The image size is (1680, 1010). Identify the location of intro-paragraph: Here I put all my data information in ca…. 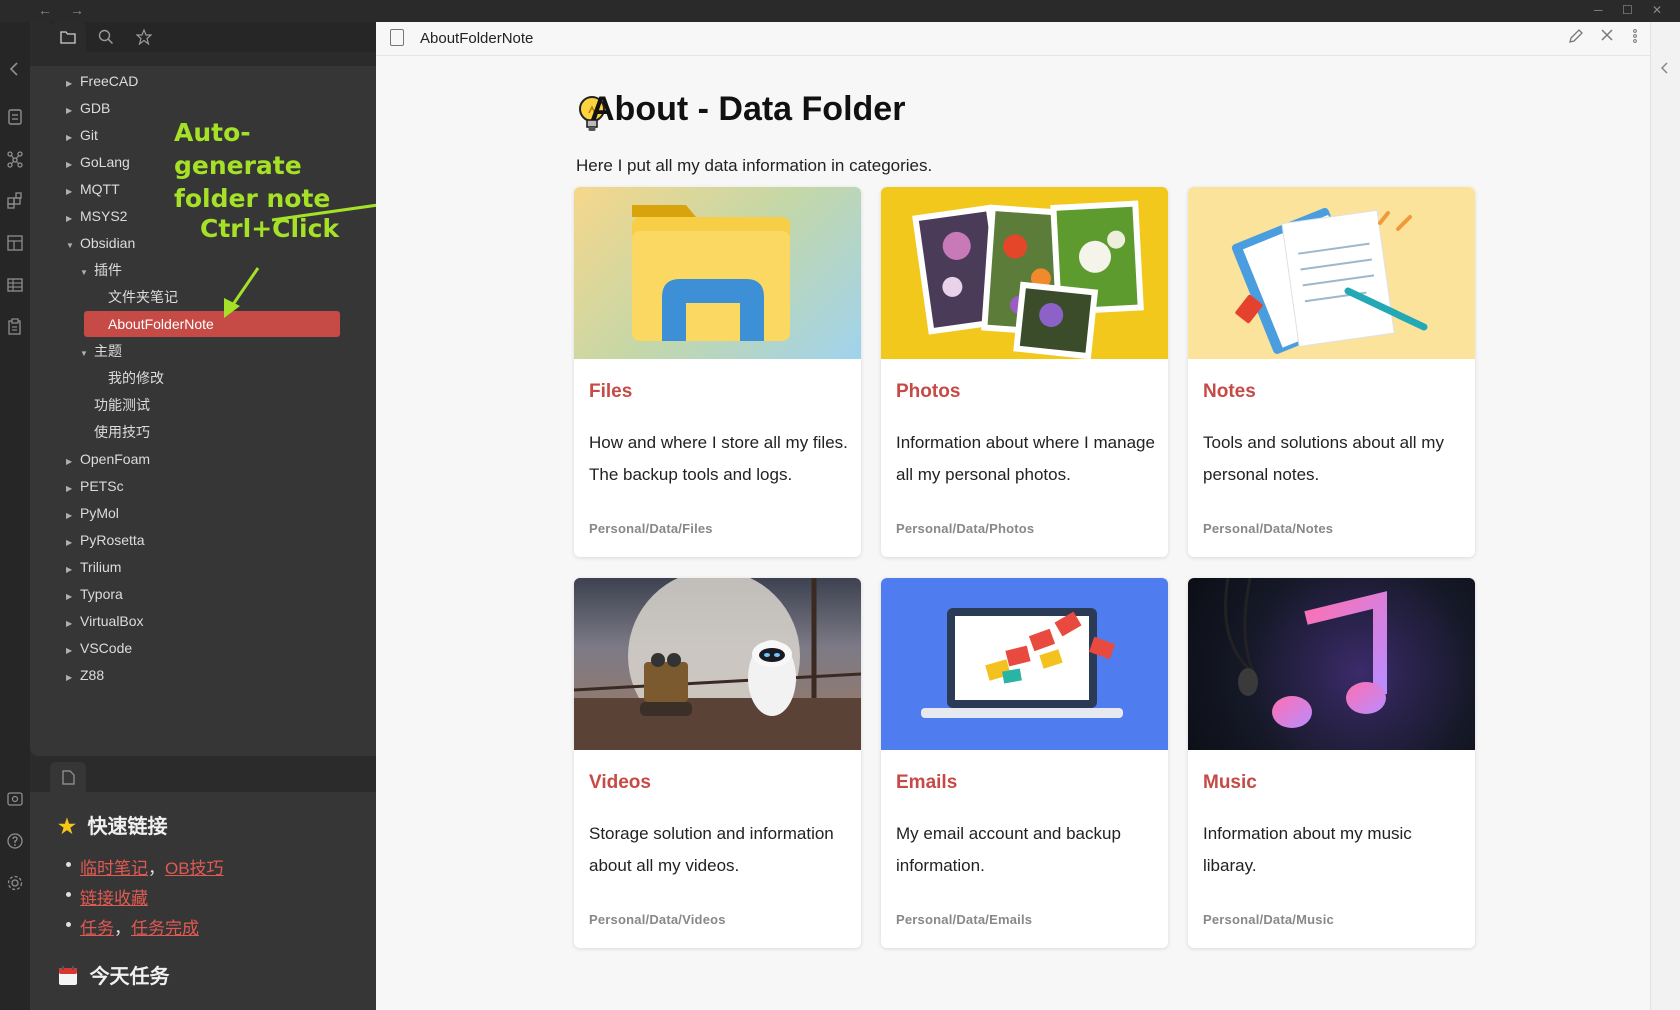
(754, 165).